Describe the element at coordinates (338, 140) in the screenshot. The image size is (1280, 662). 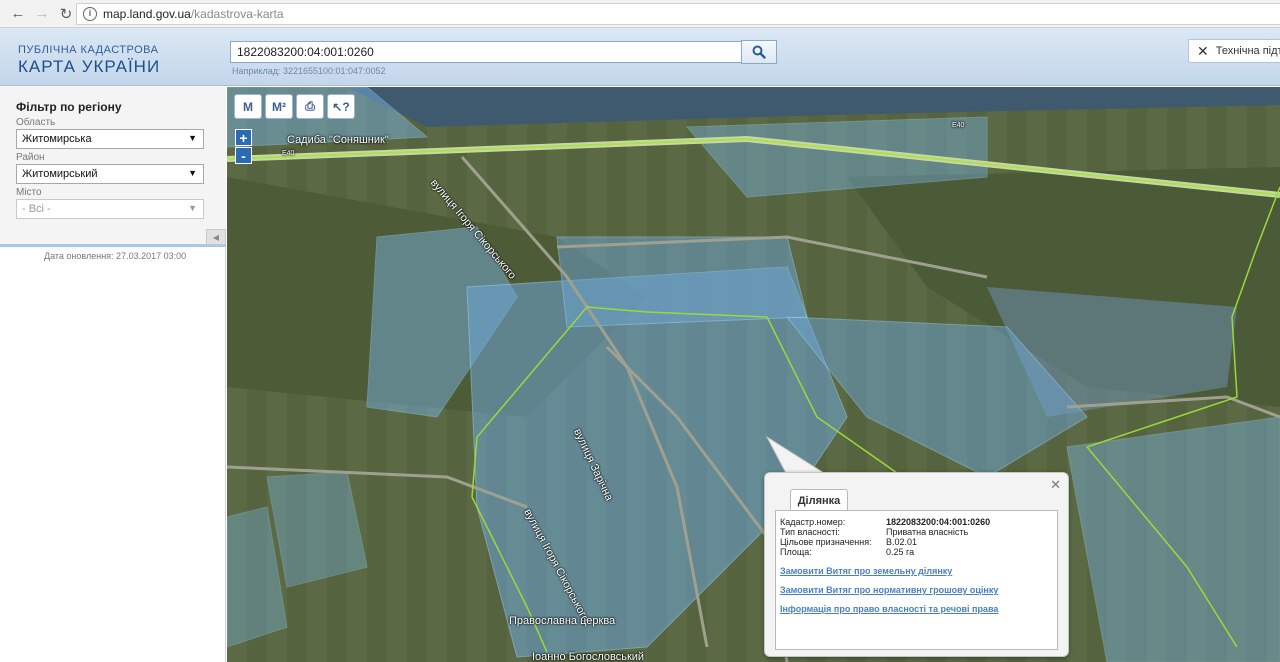
I see `map-label-sadyba: Садиба "Соняшник"` at that location.